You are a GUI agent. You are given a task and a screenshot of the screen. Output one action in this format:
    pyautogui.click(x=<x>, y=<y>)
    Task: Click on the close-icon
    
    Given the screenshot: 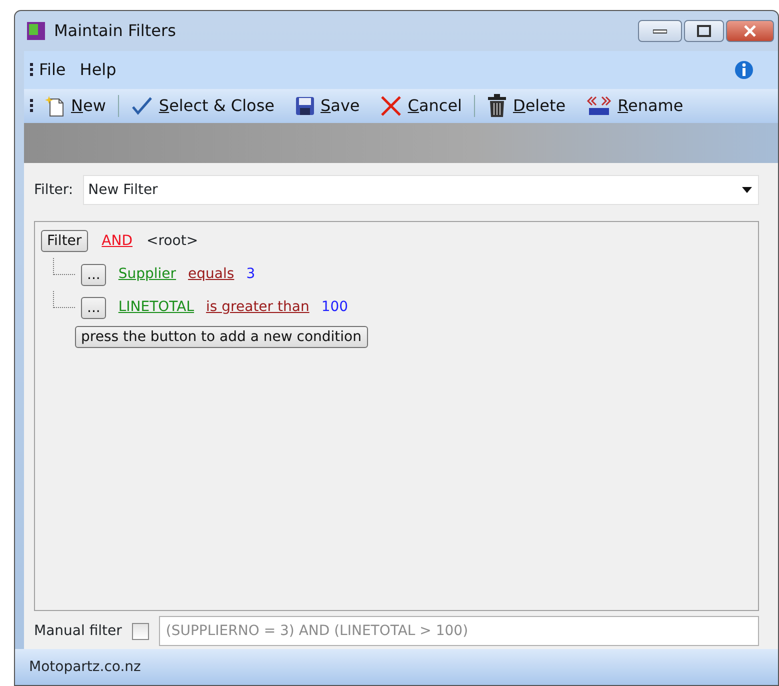 What is the action you would take?
    pyautogui.click(x=750, y=31)
    